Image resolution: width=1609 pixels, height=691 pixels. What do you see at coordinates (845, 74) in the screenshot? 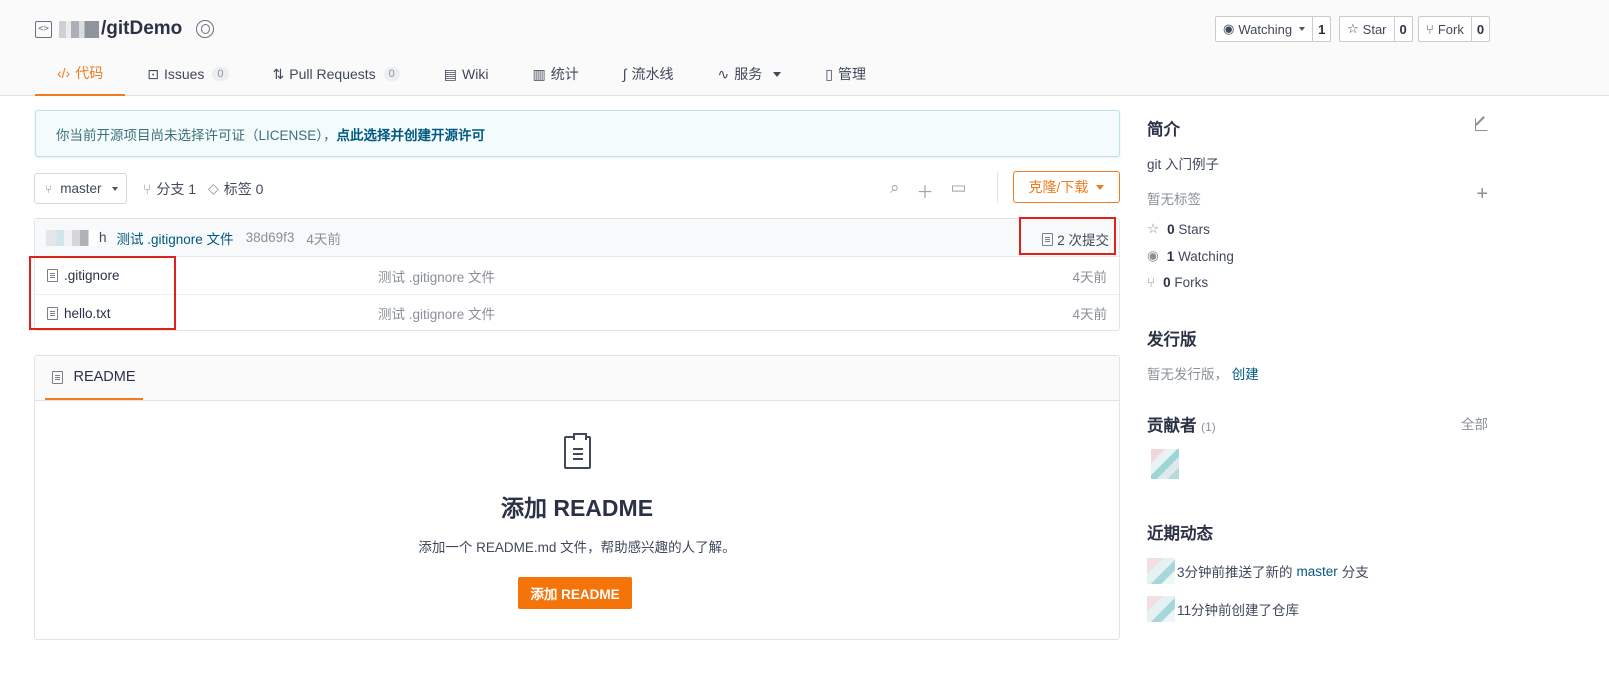
I see `tab-manage: ▯ 管理` at bounding box center [845, 74].